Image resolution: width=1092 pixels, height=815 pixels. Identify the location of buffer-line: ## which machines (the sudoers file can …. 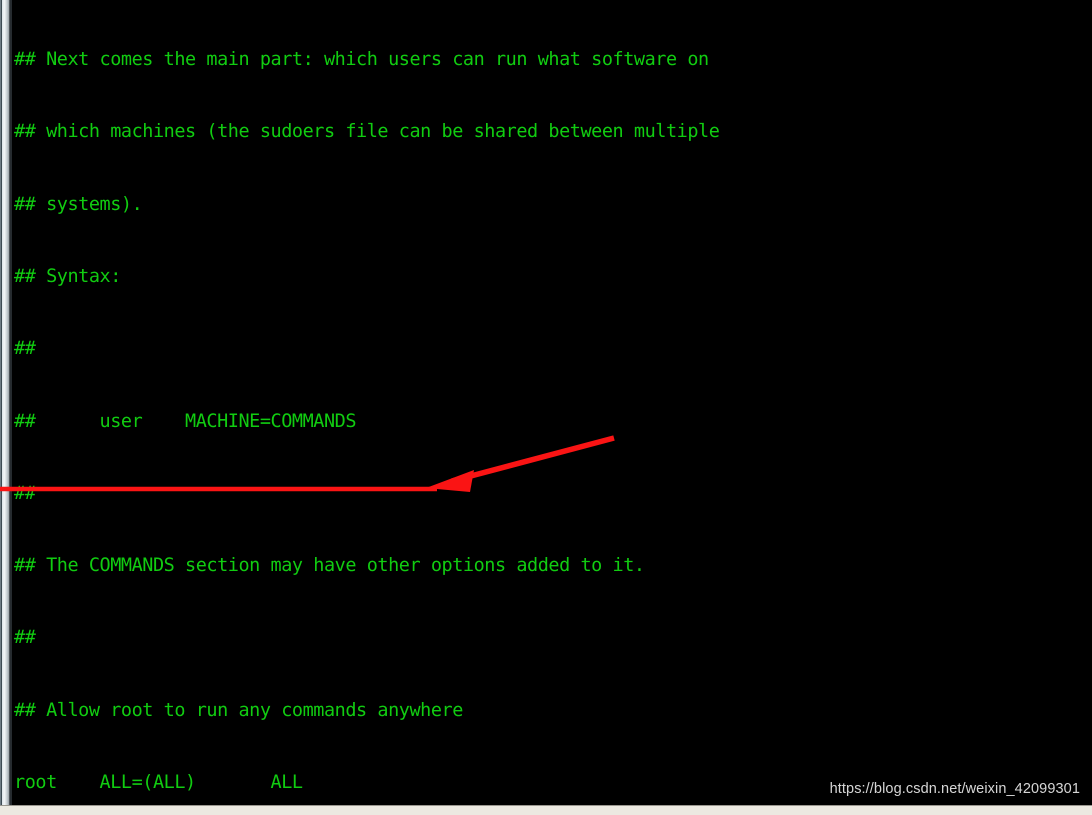
(367, 132).